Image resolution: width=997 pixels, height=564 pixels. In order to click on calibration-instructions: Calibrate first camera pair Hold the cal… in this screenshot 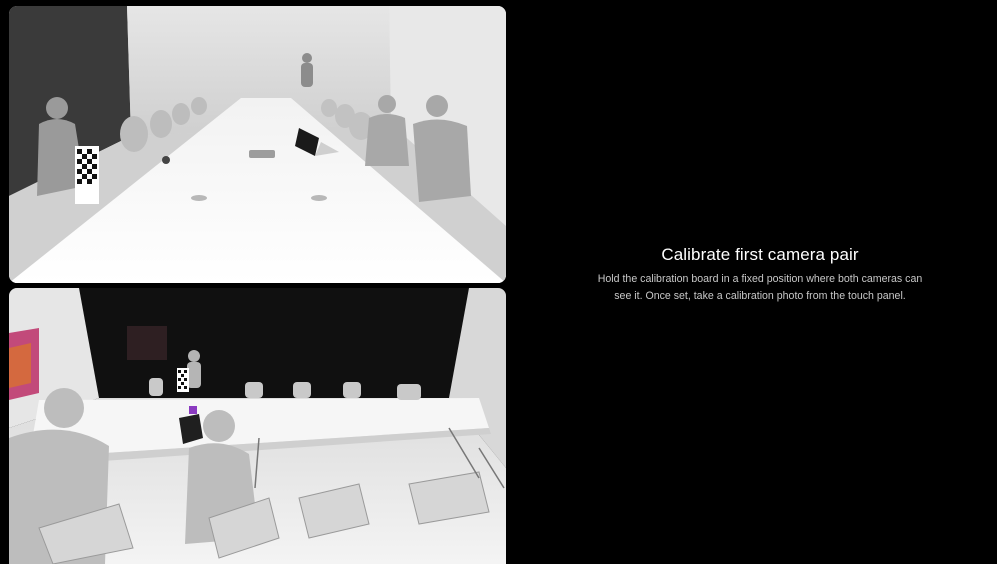, I will do `click(760, 275)`.